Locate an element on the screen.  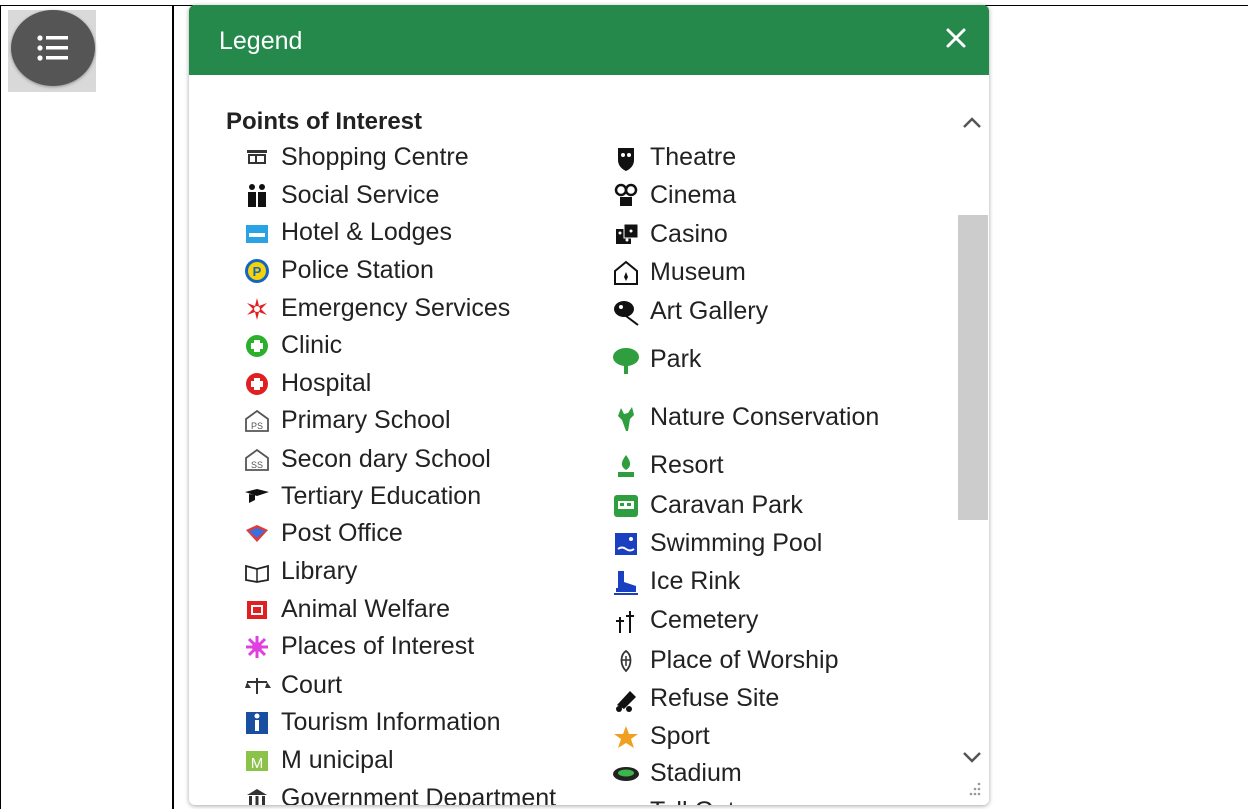
art-gallery-icon is located at coordinates (626, 312).